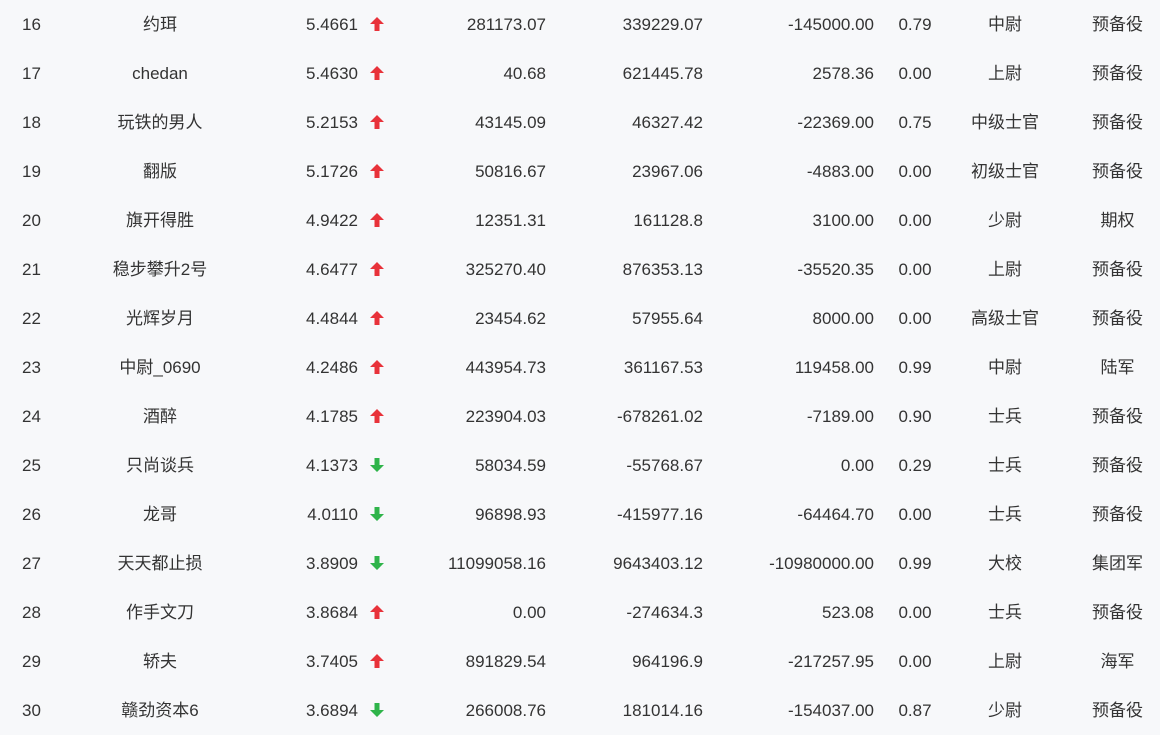  What do you see at coordinates (496, 563) in the screenshot?
I see `value1-cell: 11099058.16` at bounding box center [496, 563].